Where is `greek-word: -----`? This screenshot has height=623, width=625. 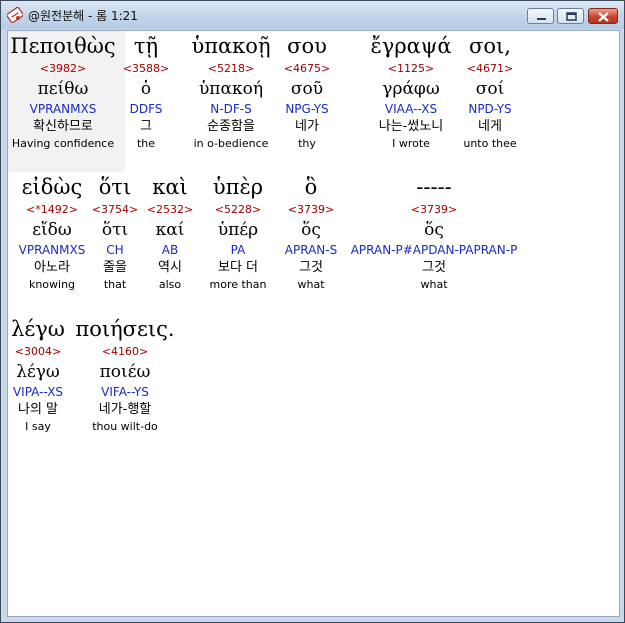 greek-word: ----- is located at coordinates (434, 187).